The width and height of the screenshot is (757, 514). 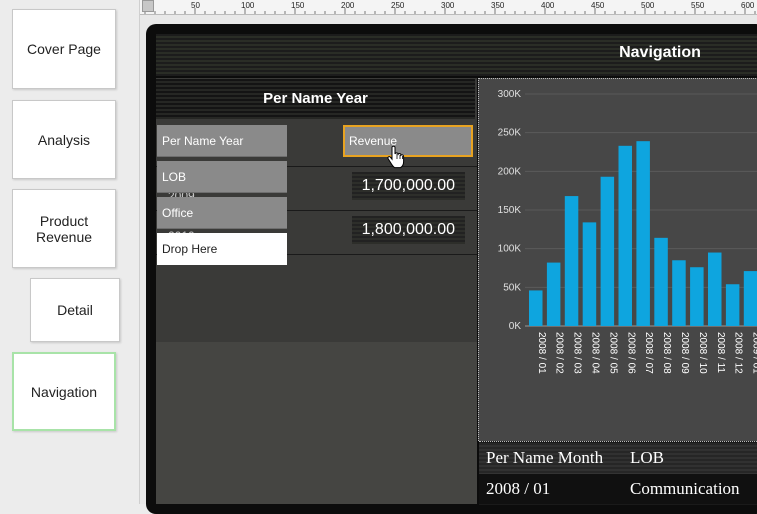 I want to click on x-tick-label: 2008 / 06, so click(x=630, y=353).